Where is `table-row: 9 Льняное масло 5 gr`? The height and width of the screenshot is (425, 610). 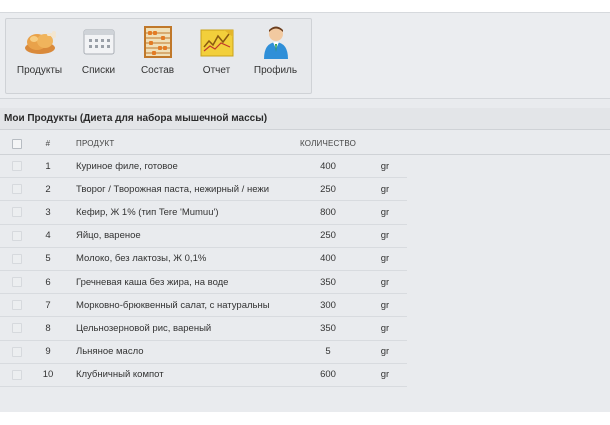 table-row: 9 Льняное масло 5 gr is located at coordinates (203, 352).